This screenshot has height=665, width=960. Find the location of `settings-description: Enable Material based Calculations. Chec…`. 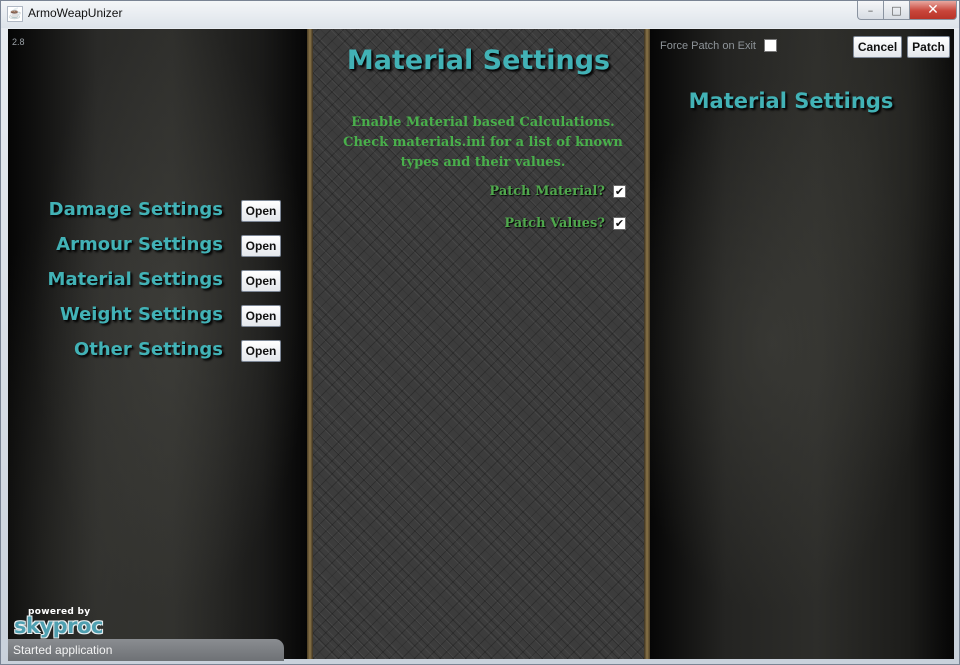

settings-description: Enable Material based Calculations. Chec… is located at coordinates (483, 143).